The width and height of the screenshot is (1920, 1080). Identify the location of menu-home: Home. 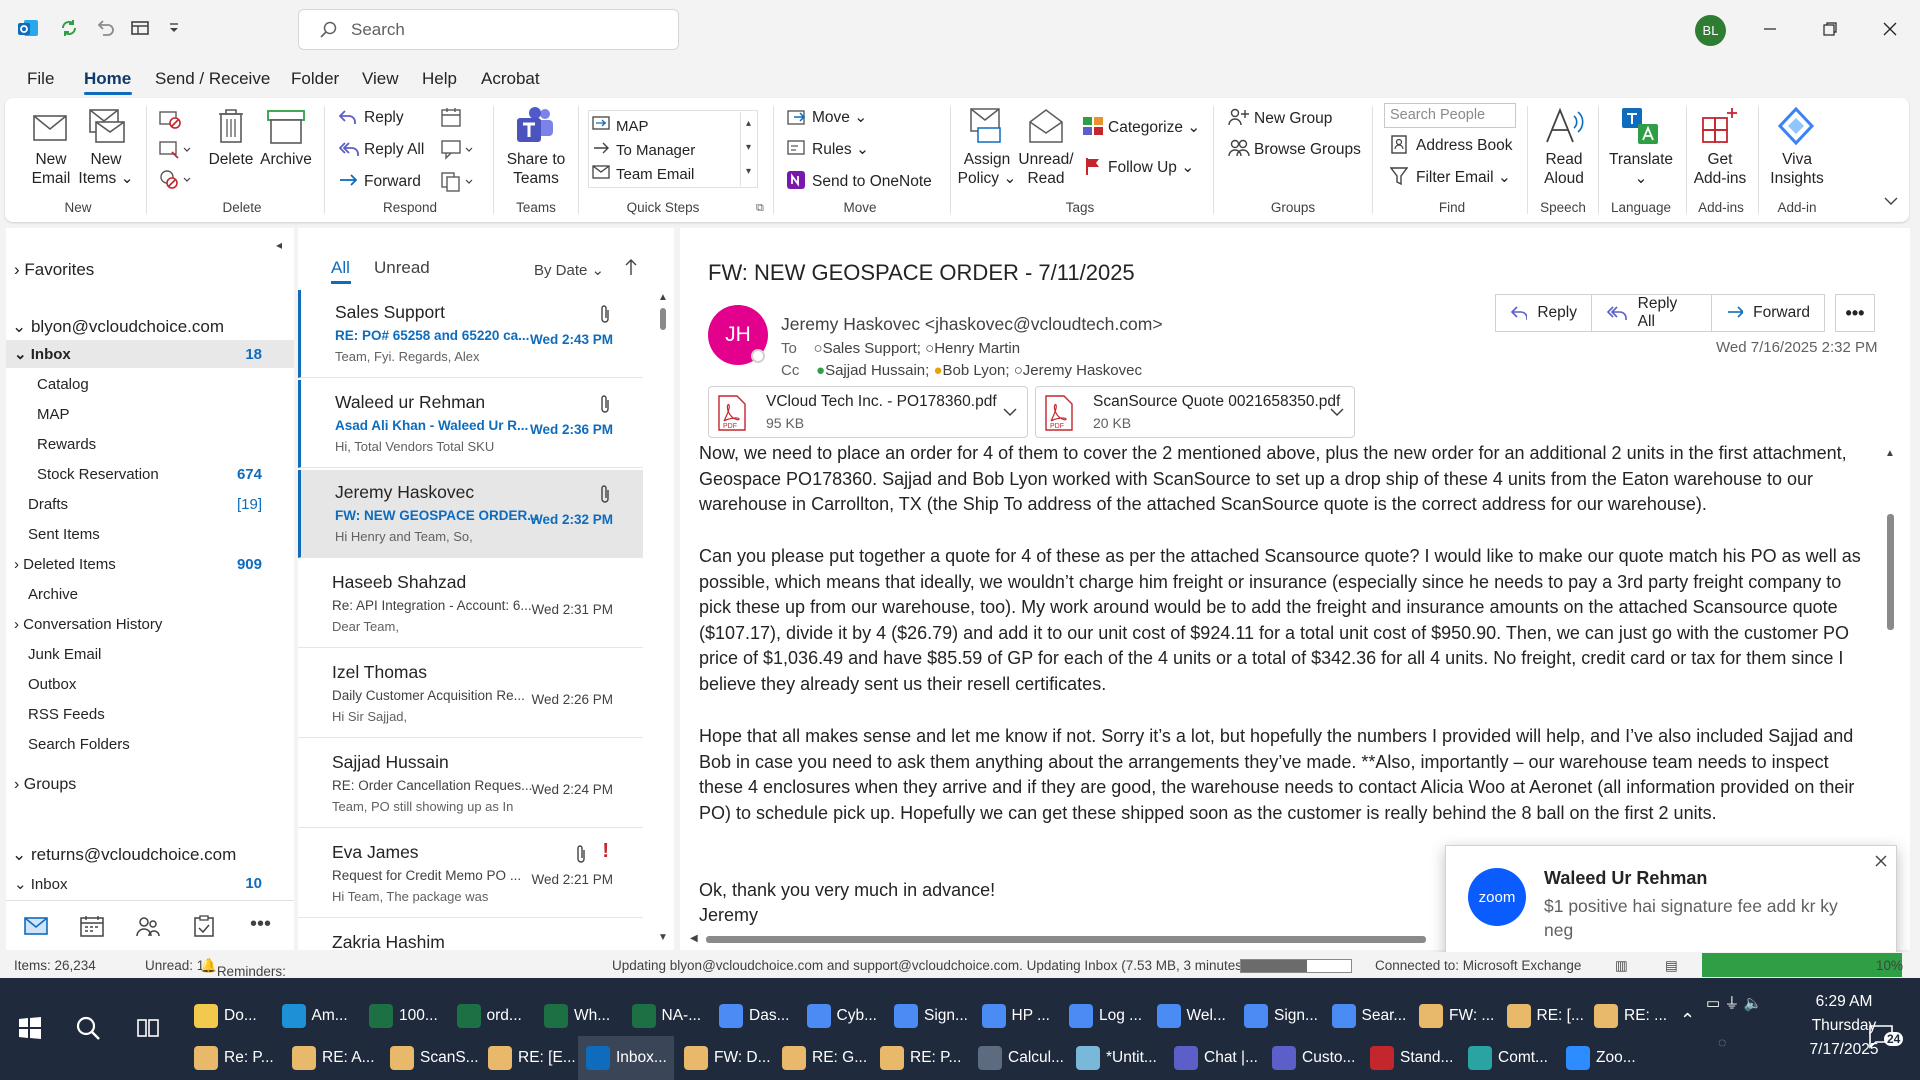
(107, 79).